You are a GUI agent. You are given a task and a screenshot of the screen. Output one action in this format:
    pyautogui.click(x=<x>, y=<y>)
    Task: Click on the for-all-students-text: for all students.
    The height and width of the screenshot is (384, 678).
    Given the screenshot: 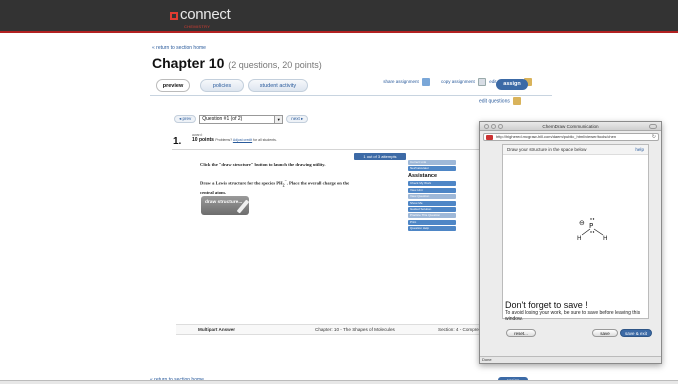 What is the action you would take?
    pyautogui.click(x=265, y=140)
    